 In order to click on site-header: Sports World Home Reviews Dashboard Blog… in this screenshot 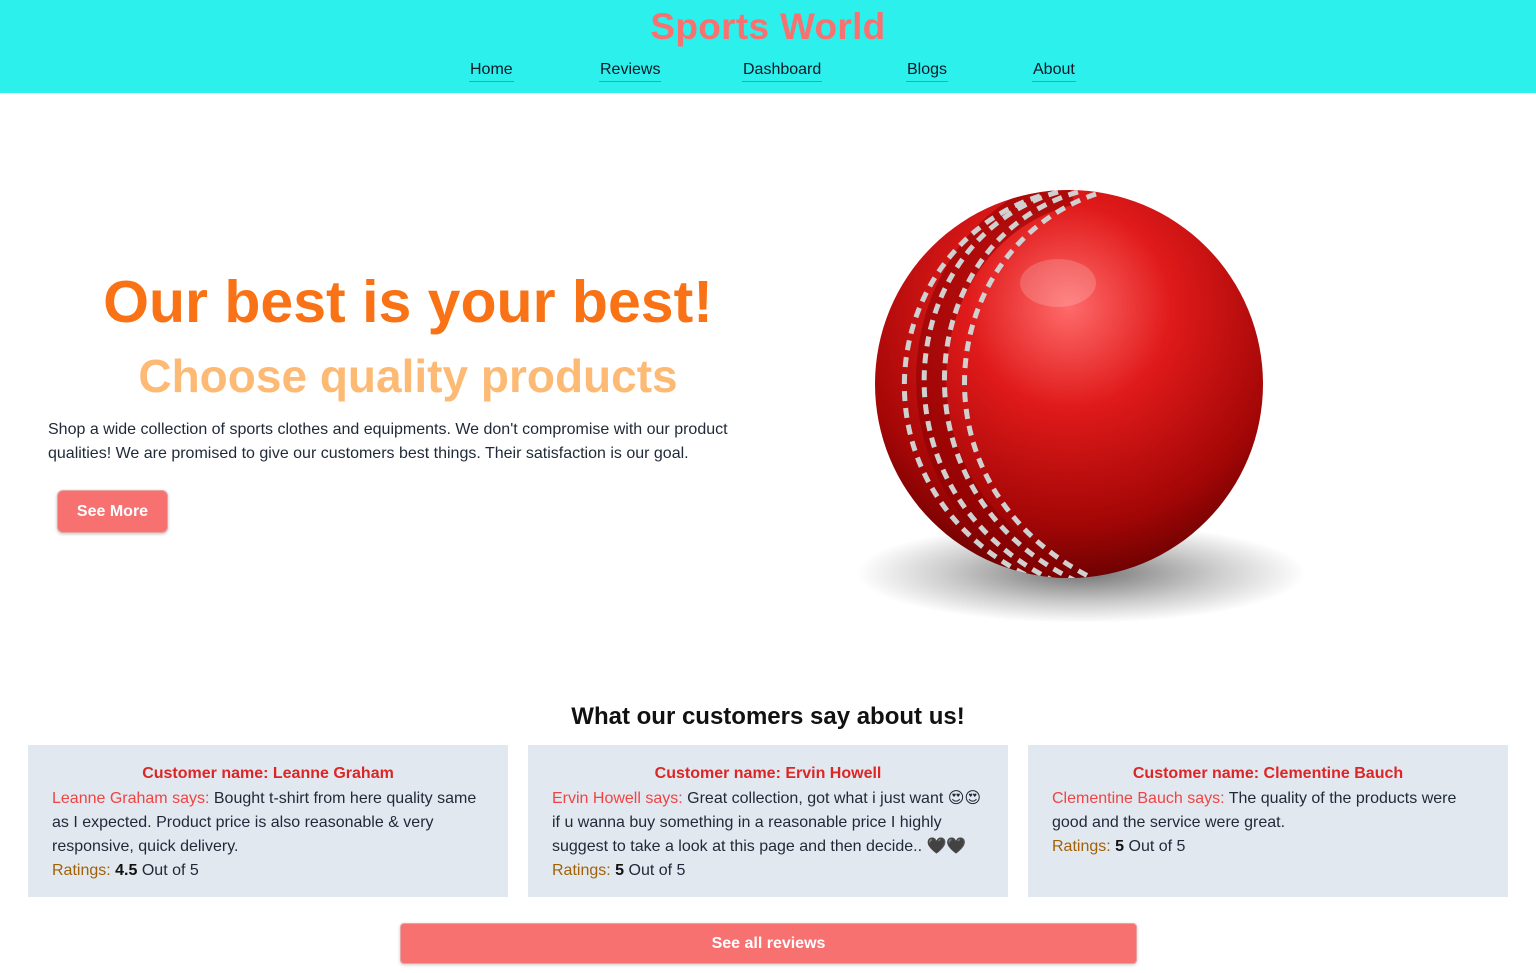, I will do `click(768, 46)`.